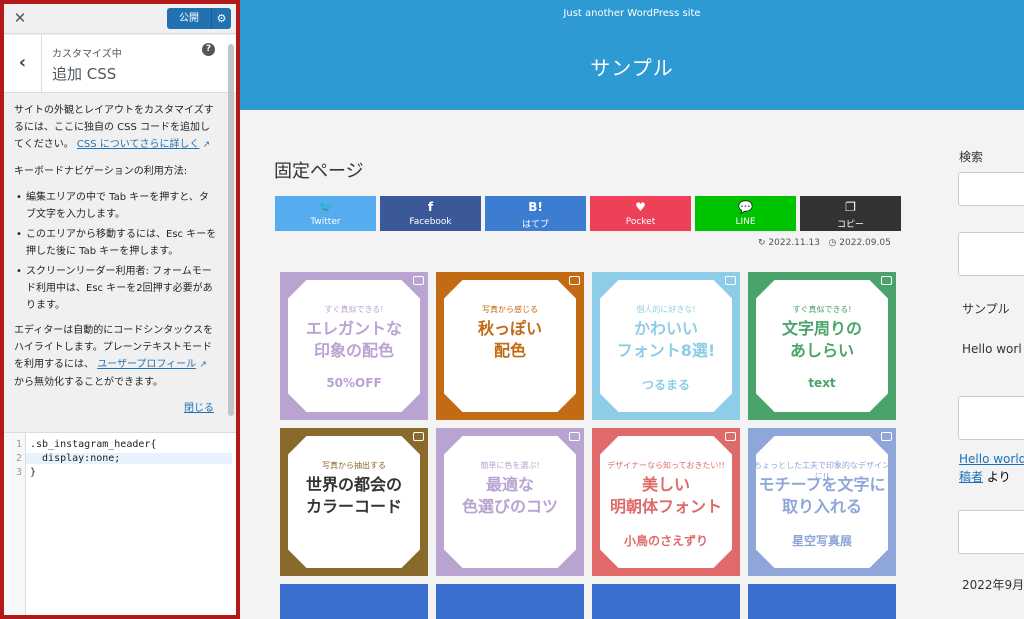  I want to click on share-button-pocket: ♥ Pocket, so click(640, 213).